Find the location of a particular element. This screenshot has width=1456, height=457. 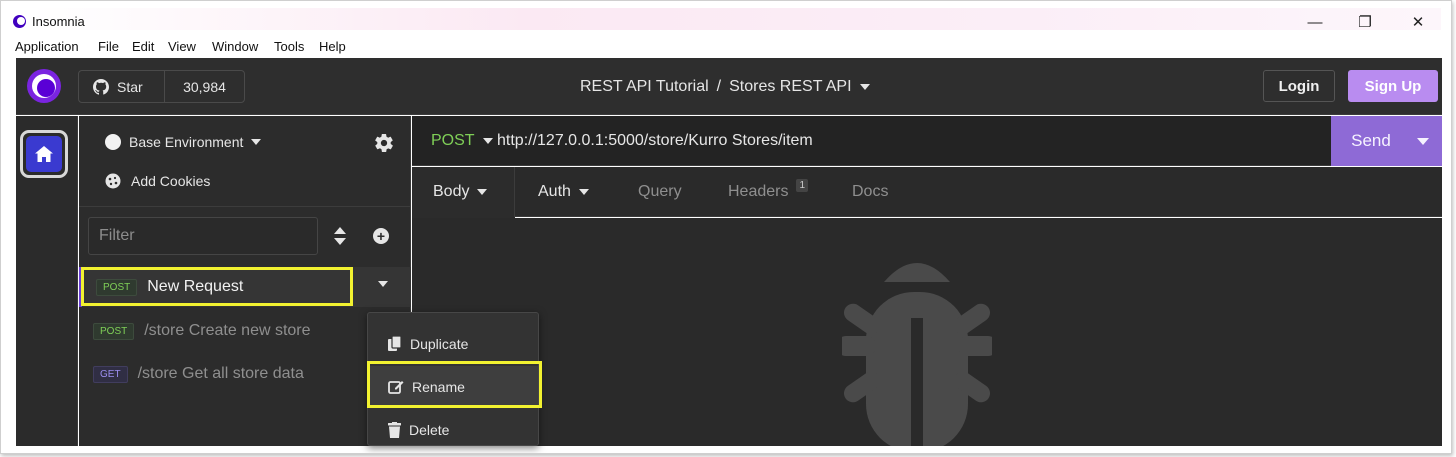

tab-docs: Docs is located at coordinates (870, 192).